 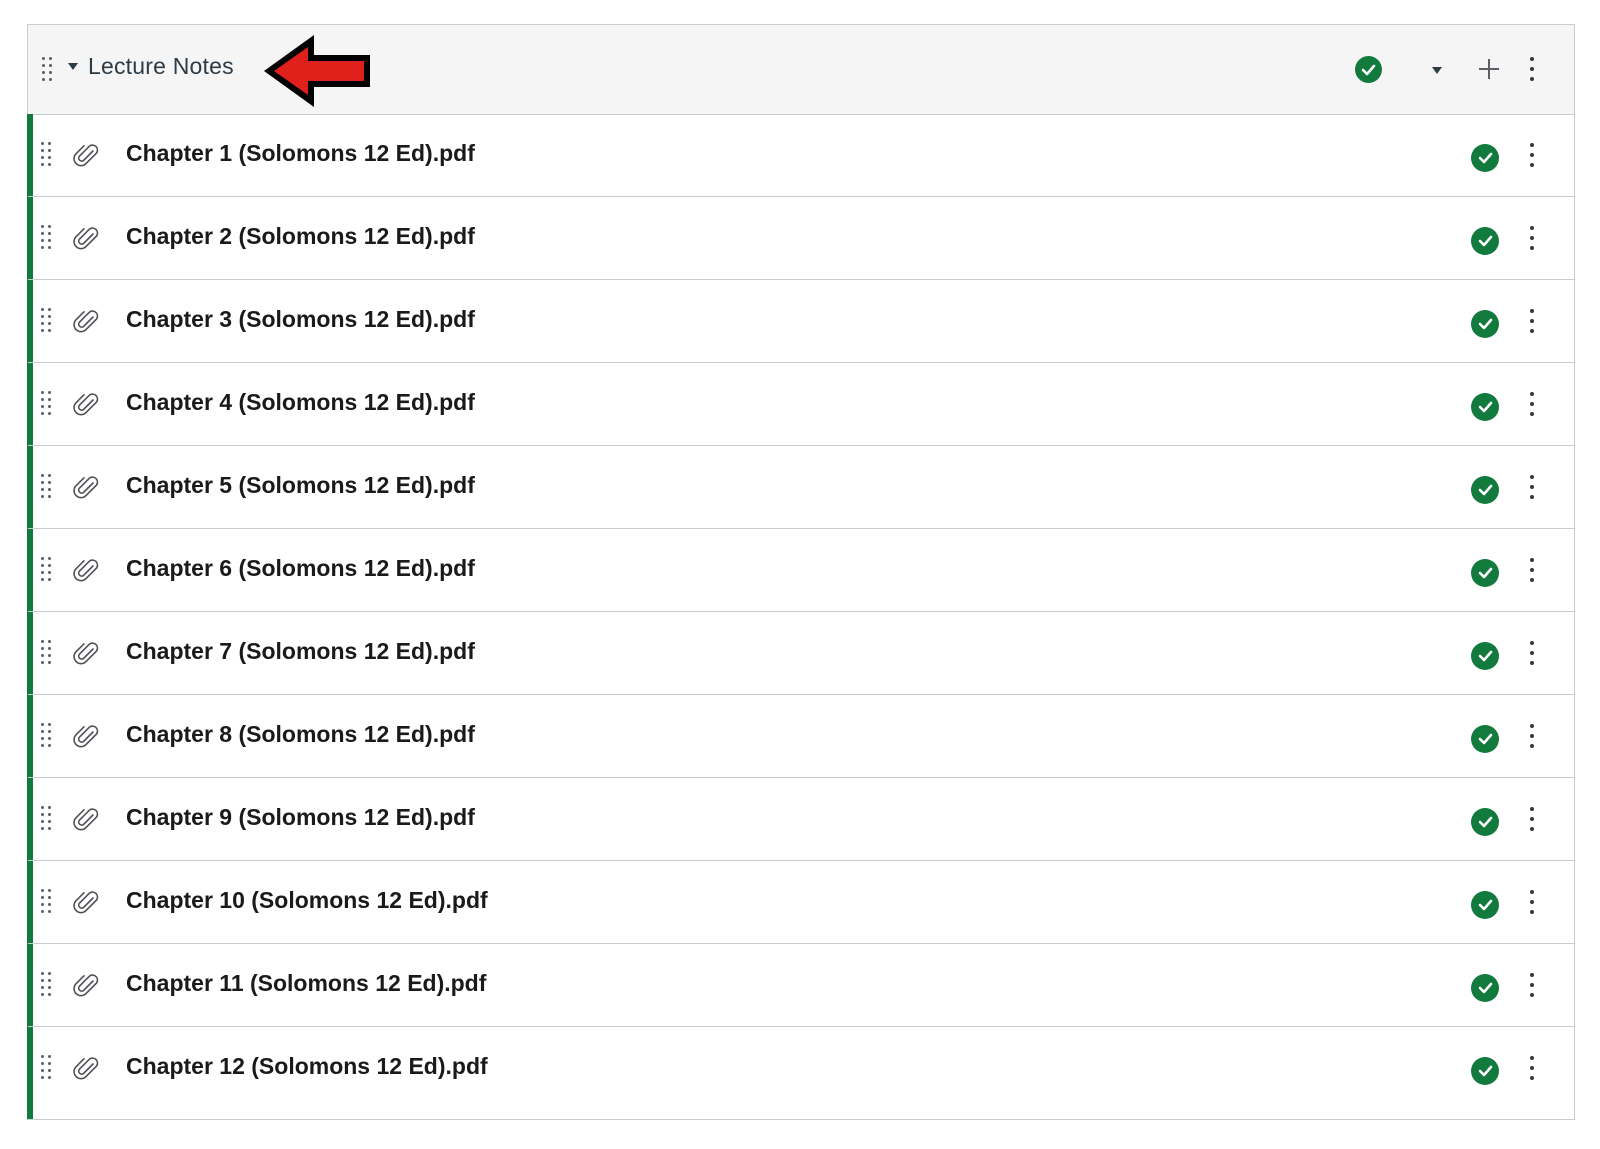 What do you see at coordinates (801, 819) in the screenshot?
I see `module-item-9: Chapter 9 (Solomons 12 Ed).pdf` at bounding box center [801, 819].